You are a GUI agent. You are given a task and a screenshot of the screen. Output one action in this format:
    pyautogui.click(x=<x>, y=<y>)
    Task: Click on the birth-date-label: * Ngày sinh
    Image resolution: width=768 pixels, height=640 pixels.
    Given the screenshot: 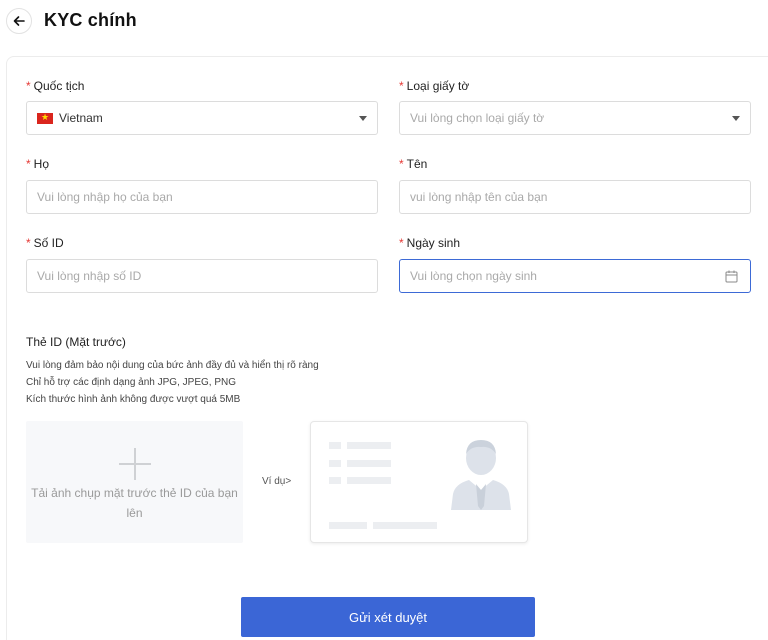 What is the action you would take?
    pyautogui.click(x=429, y=243)
    